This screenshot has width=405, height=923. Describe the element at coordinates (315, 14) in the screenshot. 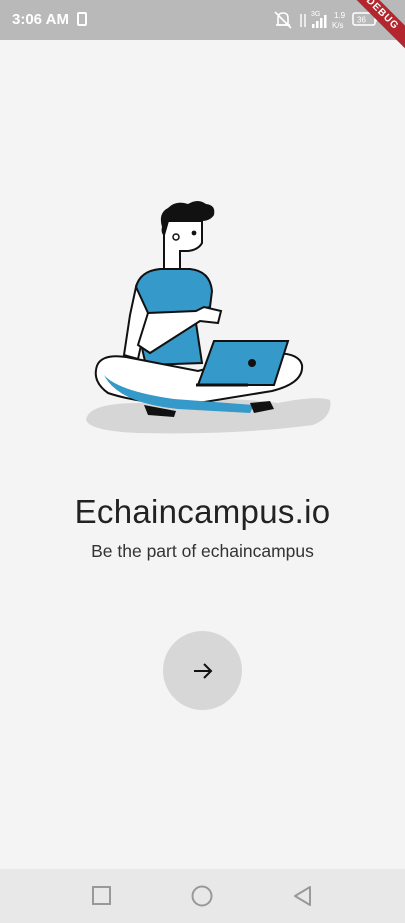

I see `network-type-label: 3G` at that location.